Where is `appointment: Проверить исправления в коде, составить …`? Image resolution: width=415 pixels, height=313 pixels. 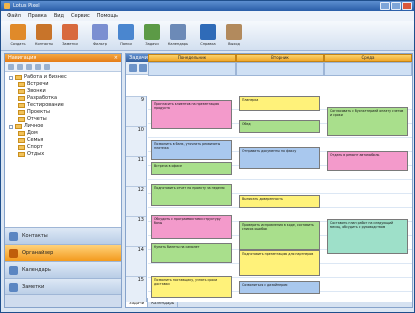
appointment: Проверить исправления в коде, составить … is located at coordinates (279, 235).